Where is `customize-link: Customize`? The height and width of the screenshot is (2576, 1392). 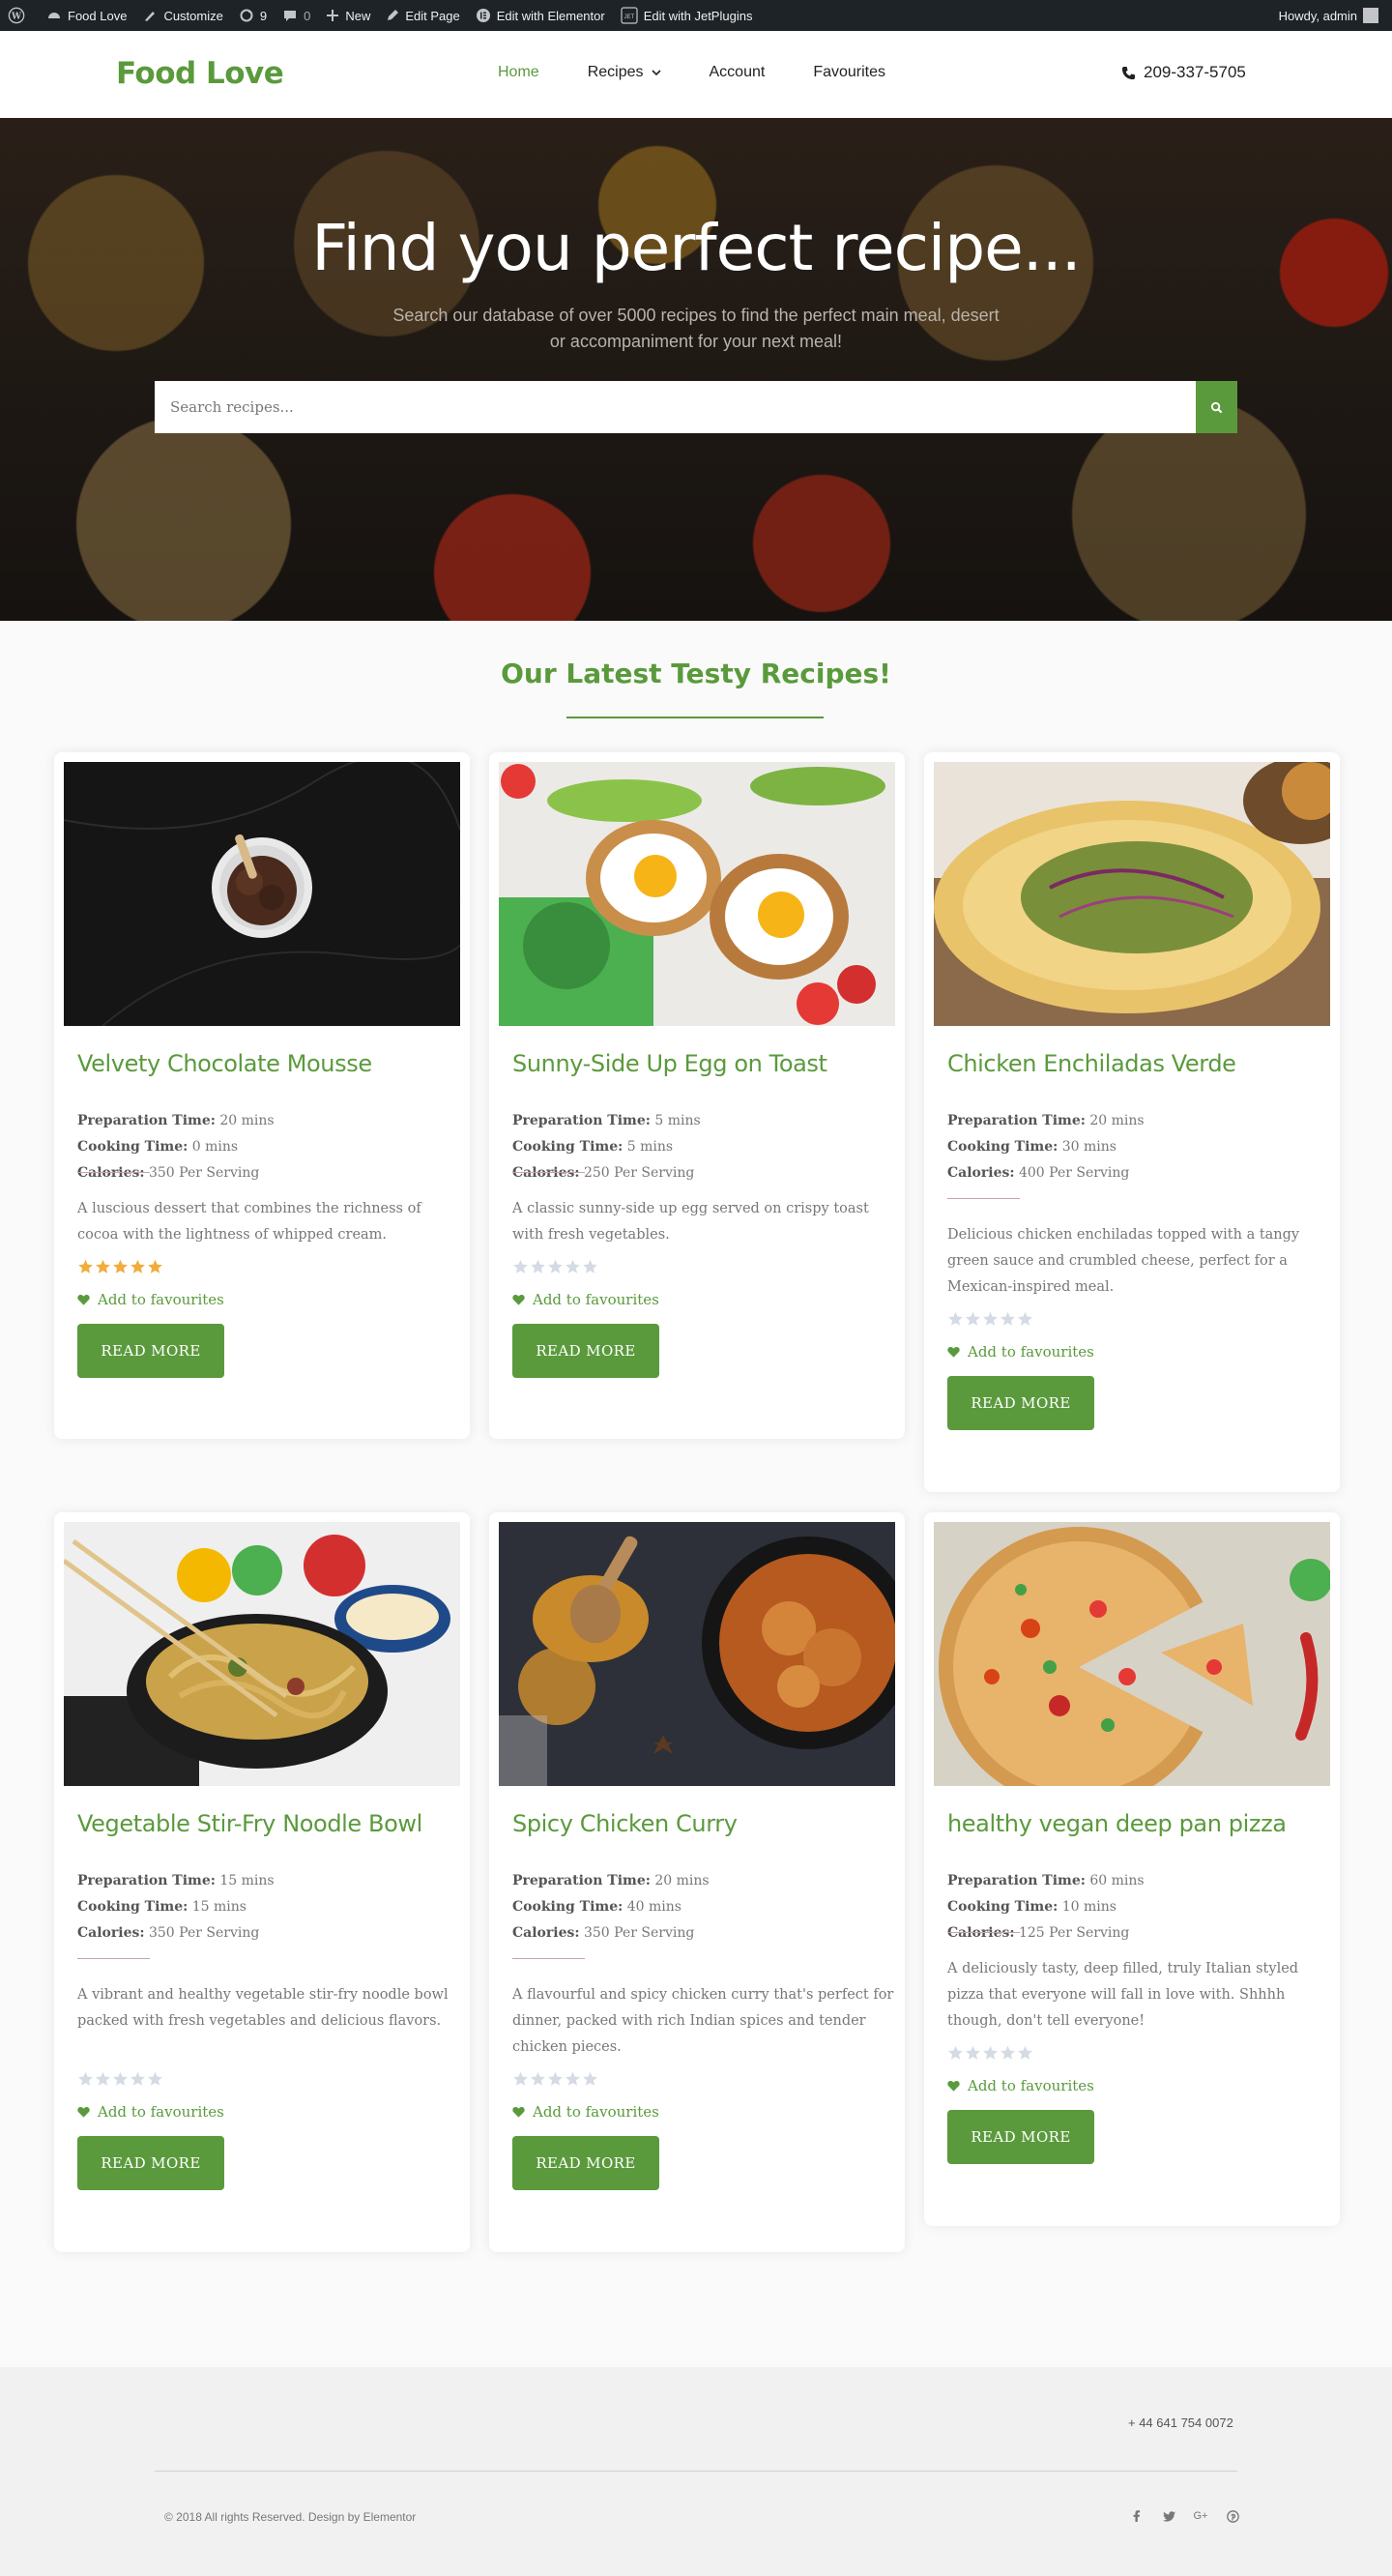
customize-link: Customize is located at coordinates (182, 15).